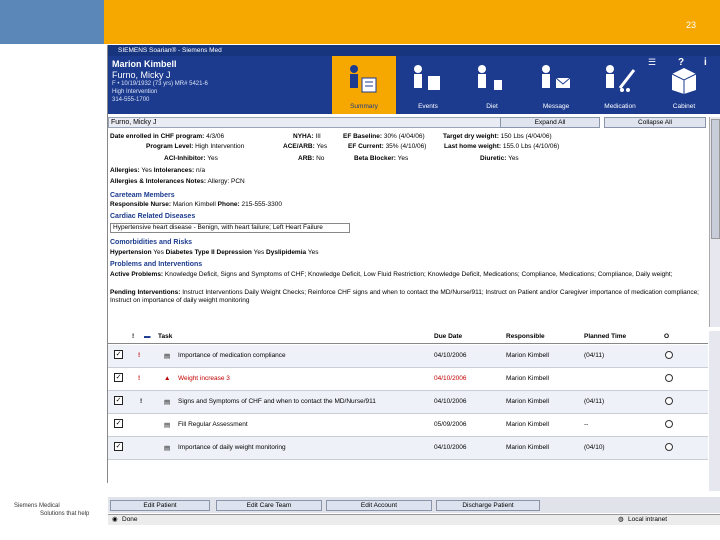 The image size is (720, 540). I want to click on cardiac-section-title: Cardiac Related Diseases, so click(152, 216).